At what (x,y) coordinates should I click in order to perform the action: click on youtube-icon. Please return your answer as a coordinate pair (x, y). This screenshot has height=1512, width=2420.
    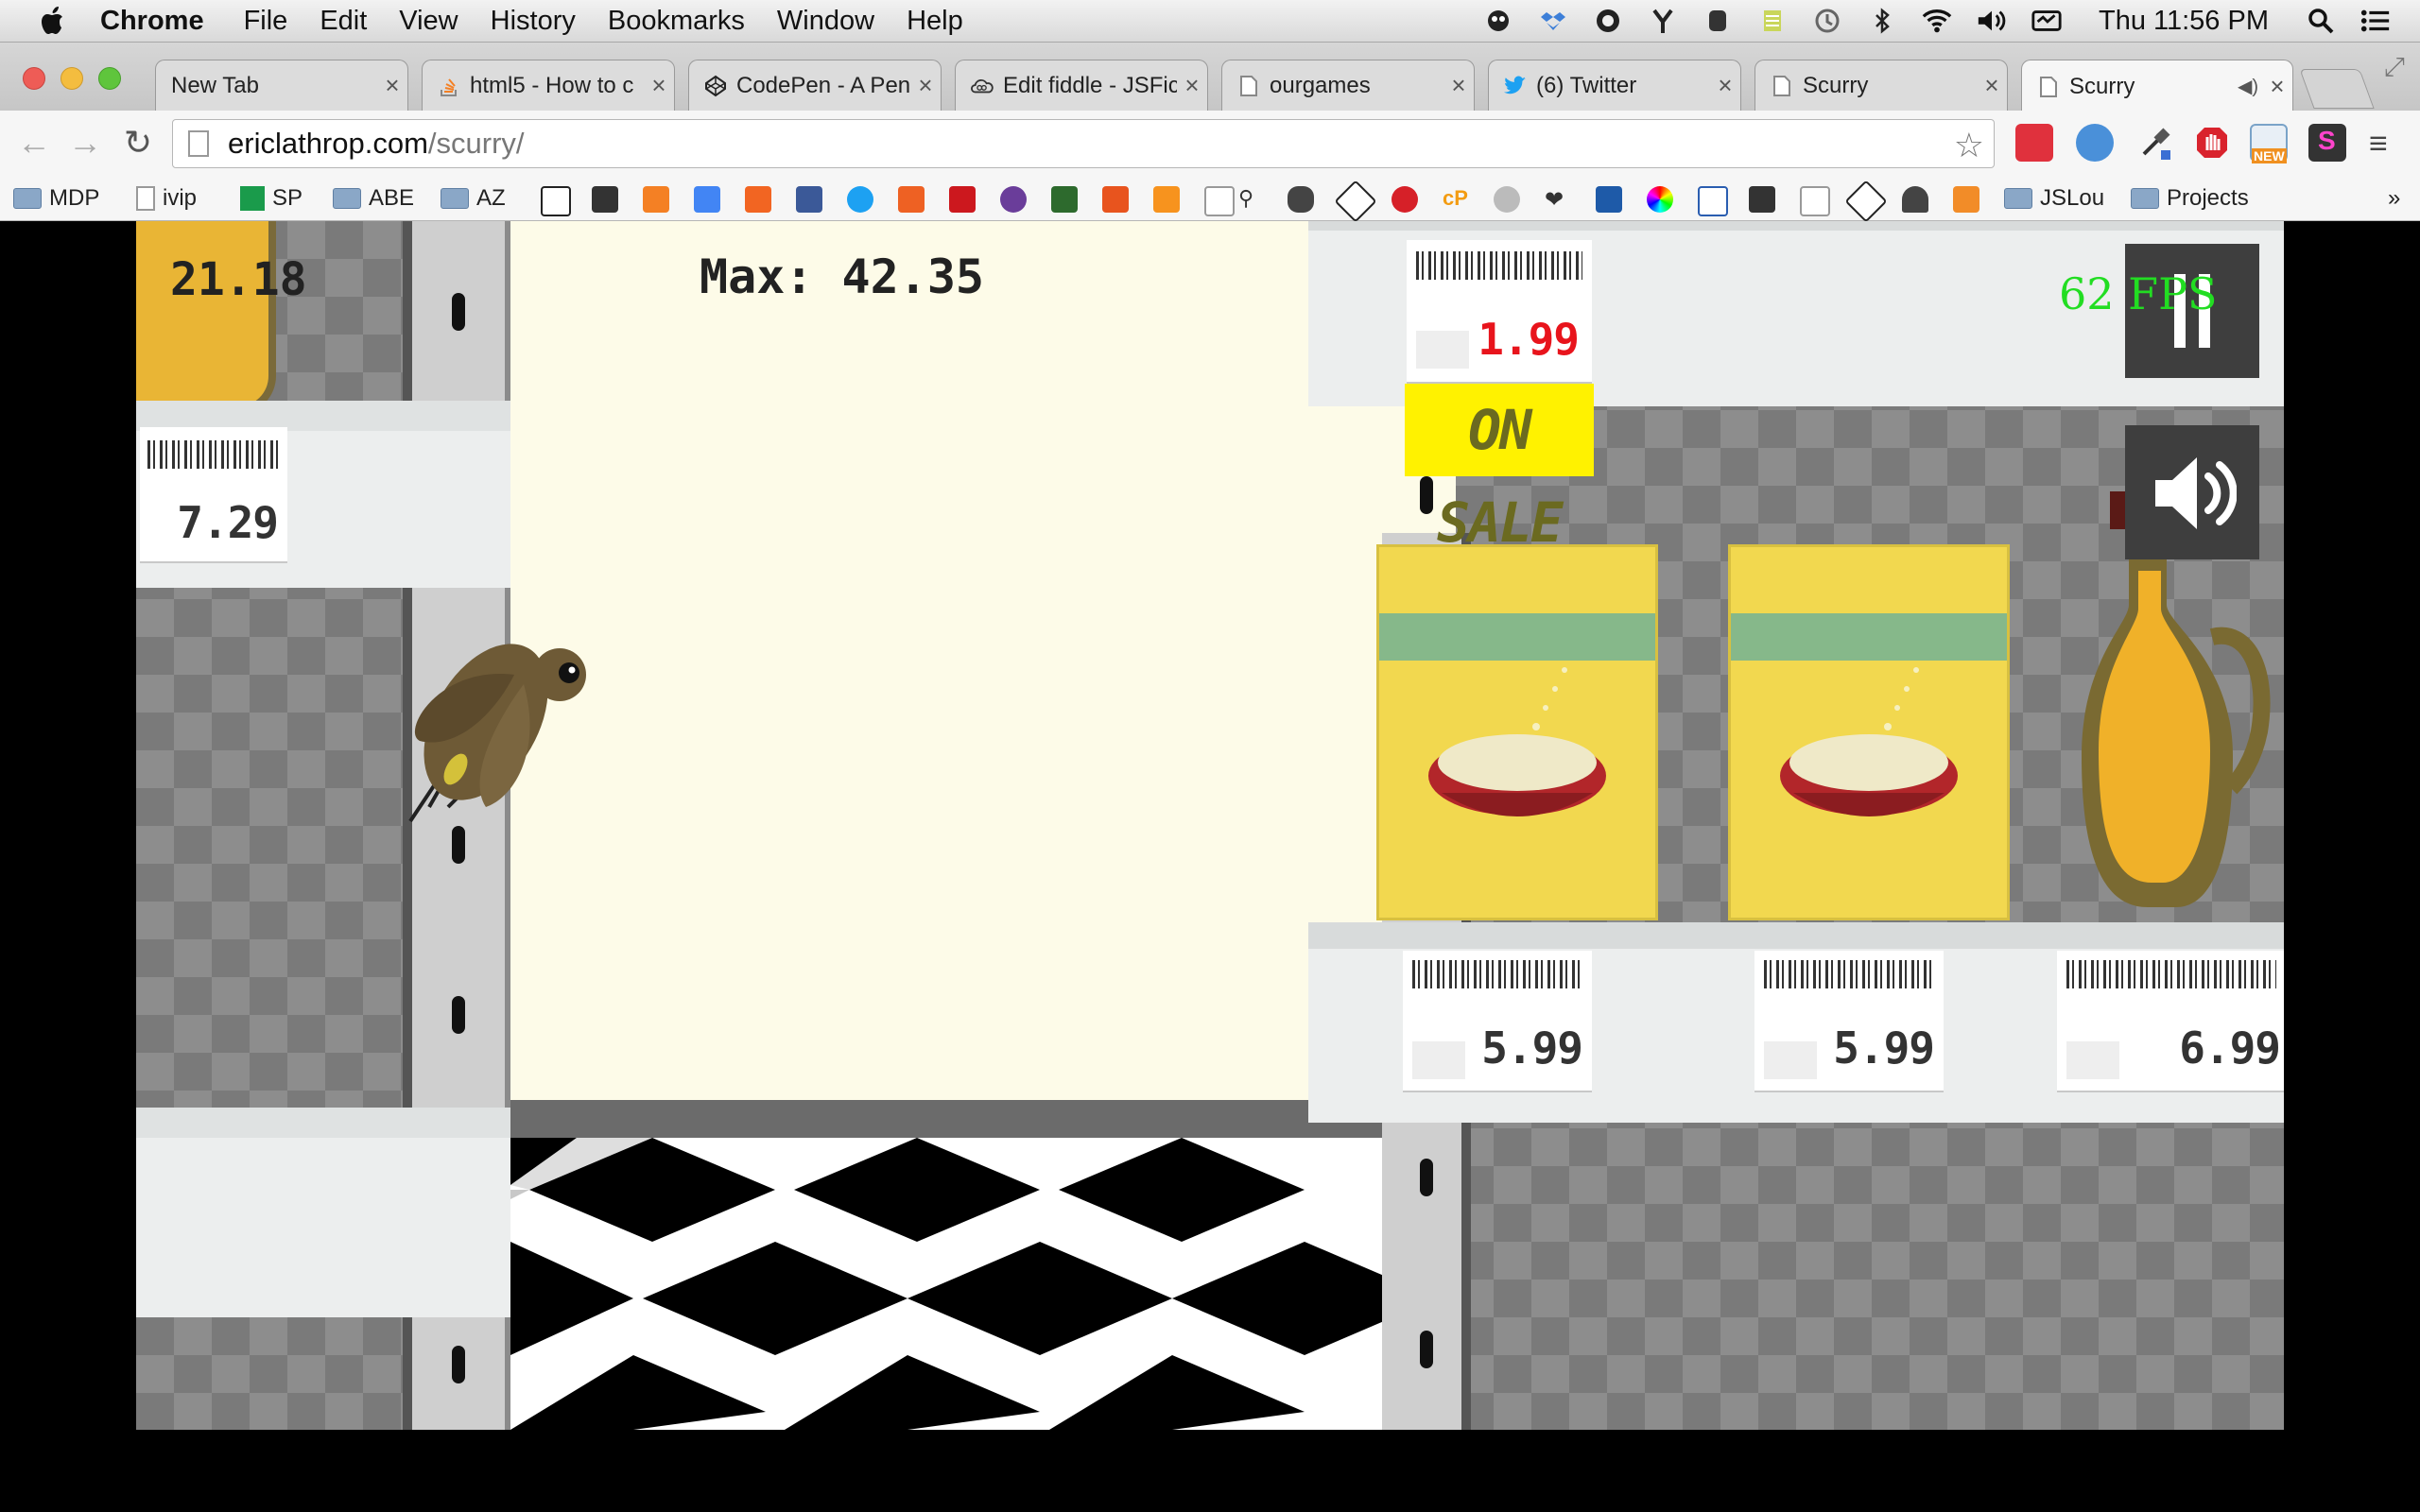
    Looking at the image, I should click on (963, 199).